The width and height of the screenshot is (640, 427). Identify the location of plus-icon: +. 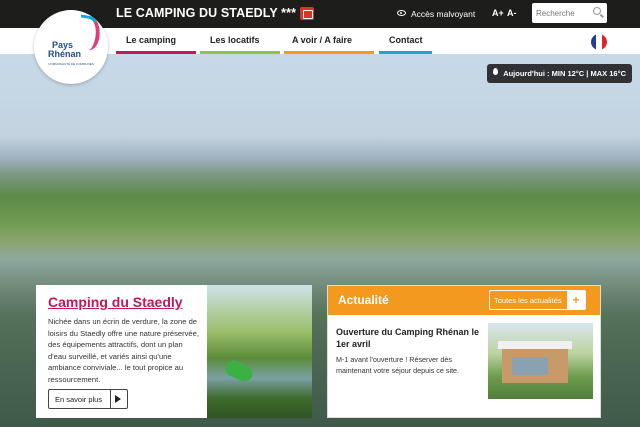
(576, 300).